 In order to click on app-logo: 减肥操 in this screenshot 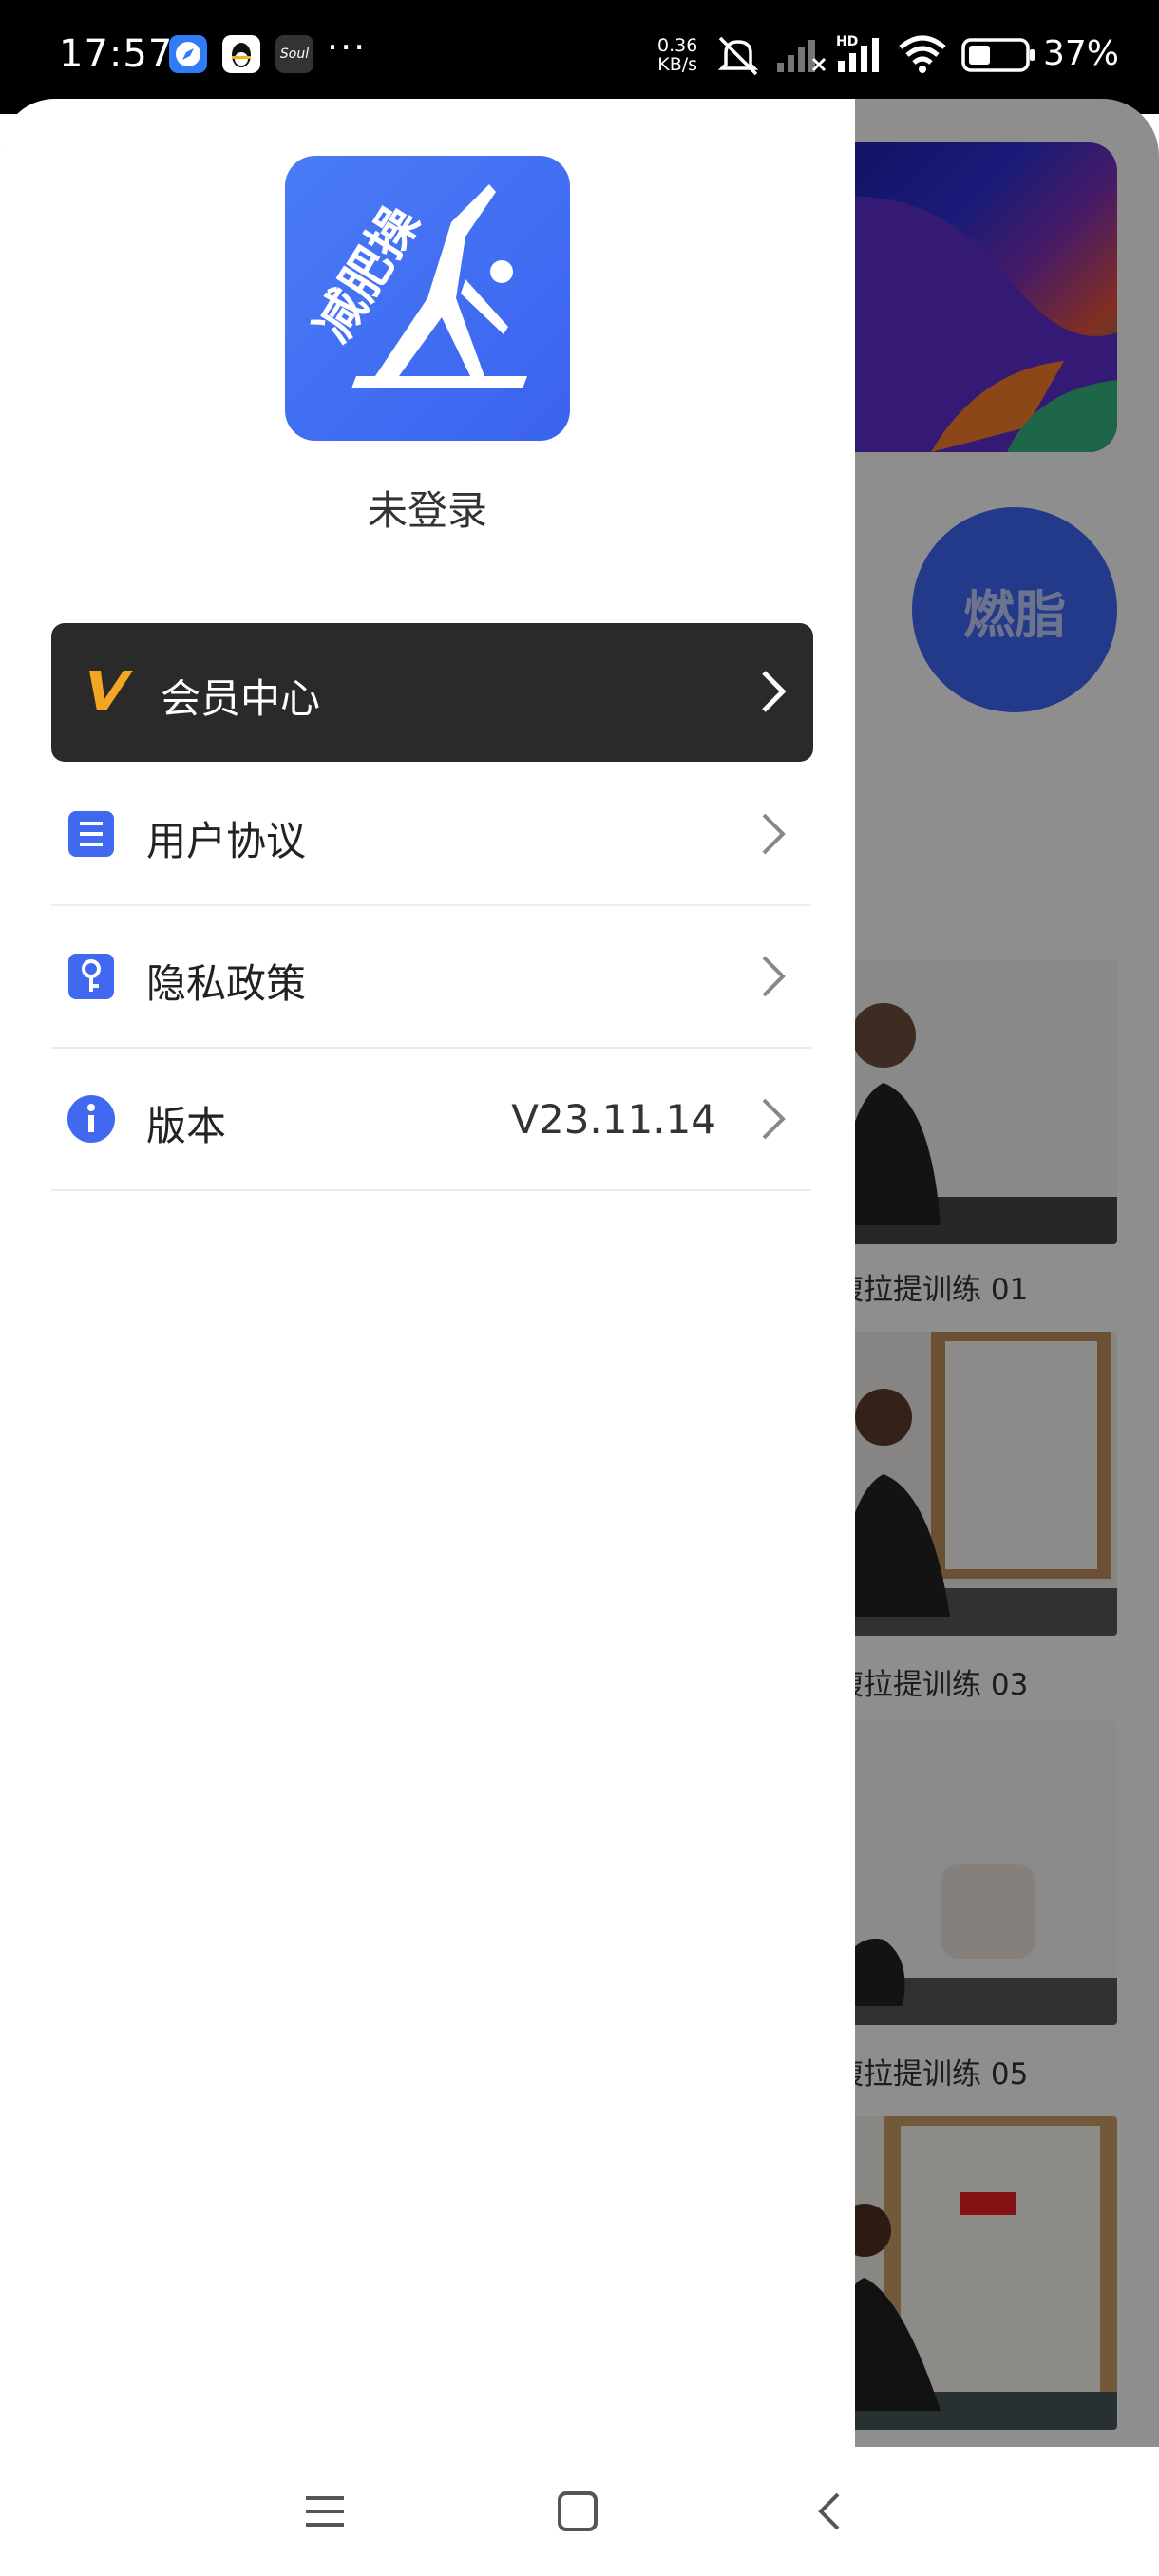, I will do `click(427, 298)`.